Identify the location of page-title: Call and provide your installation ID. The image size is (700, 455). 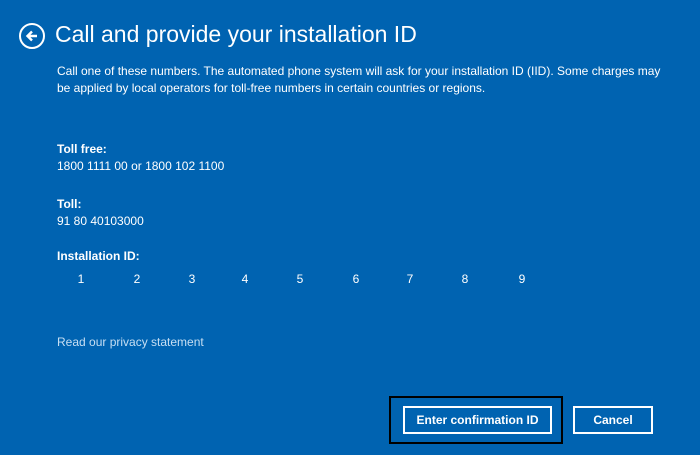
(236, 34).